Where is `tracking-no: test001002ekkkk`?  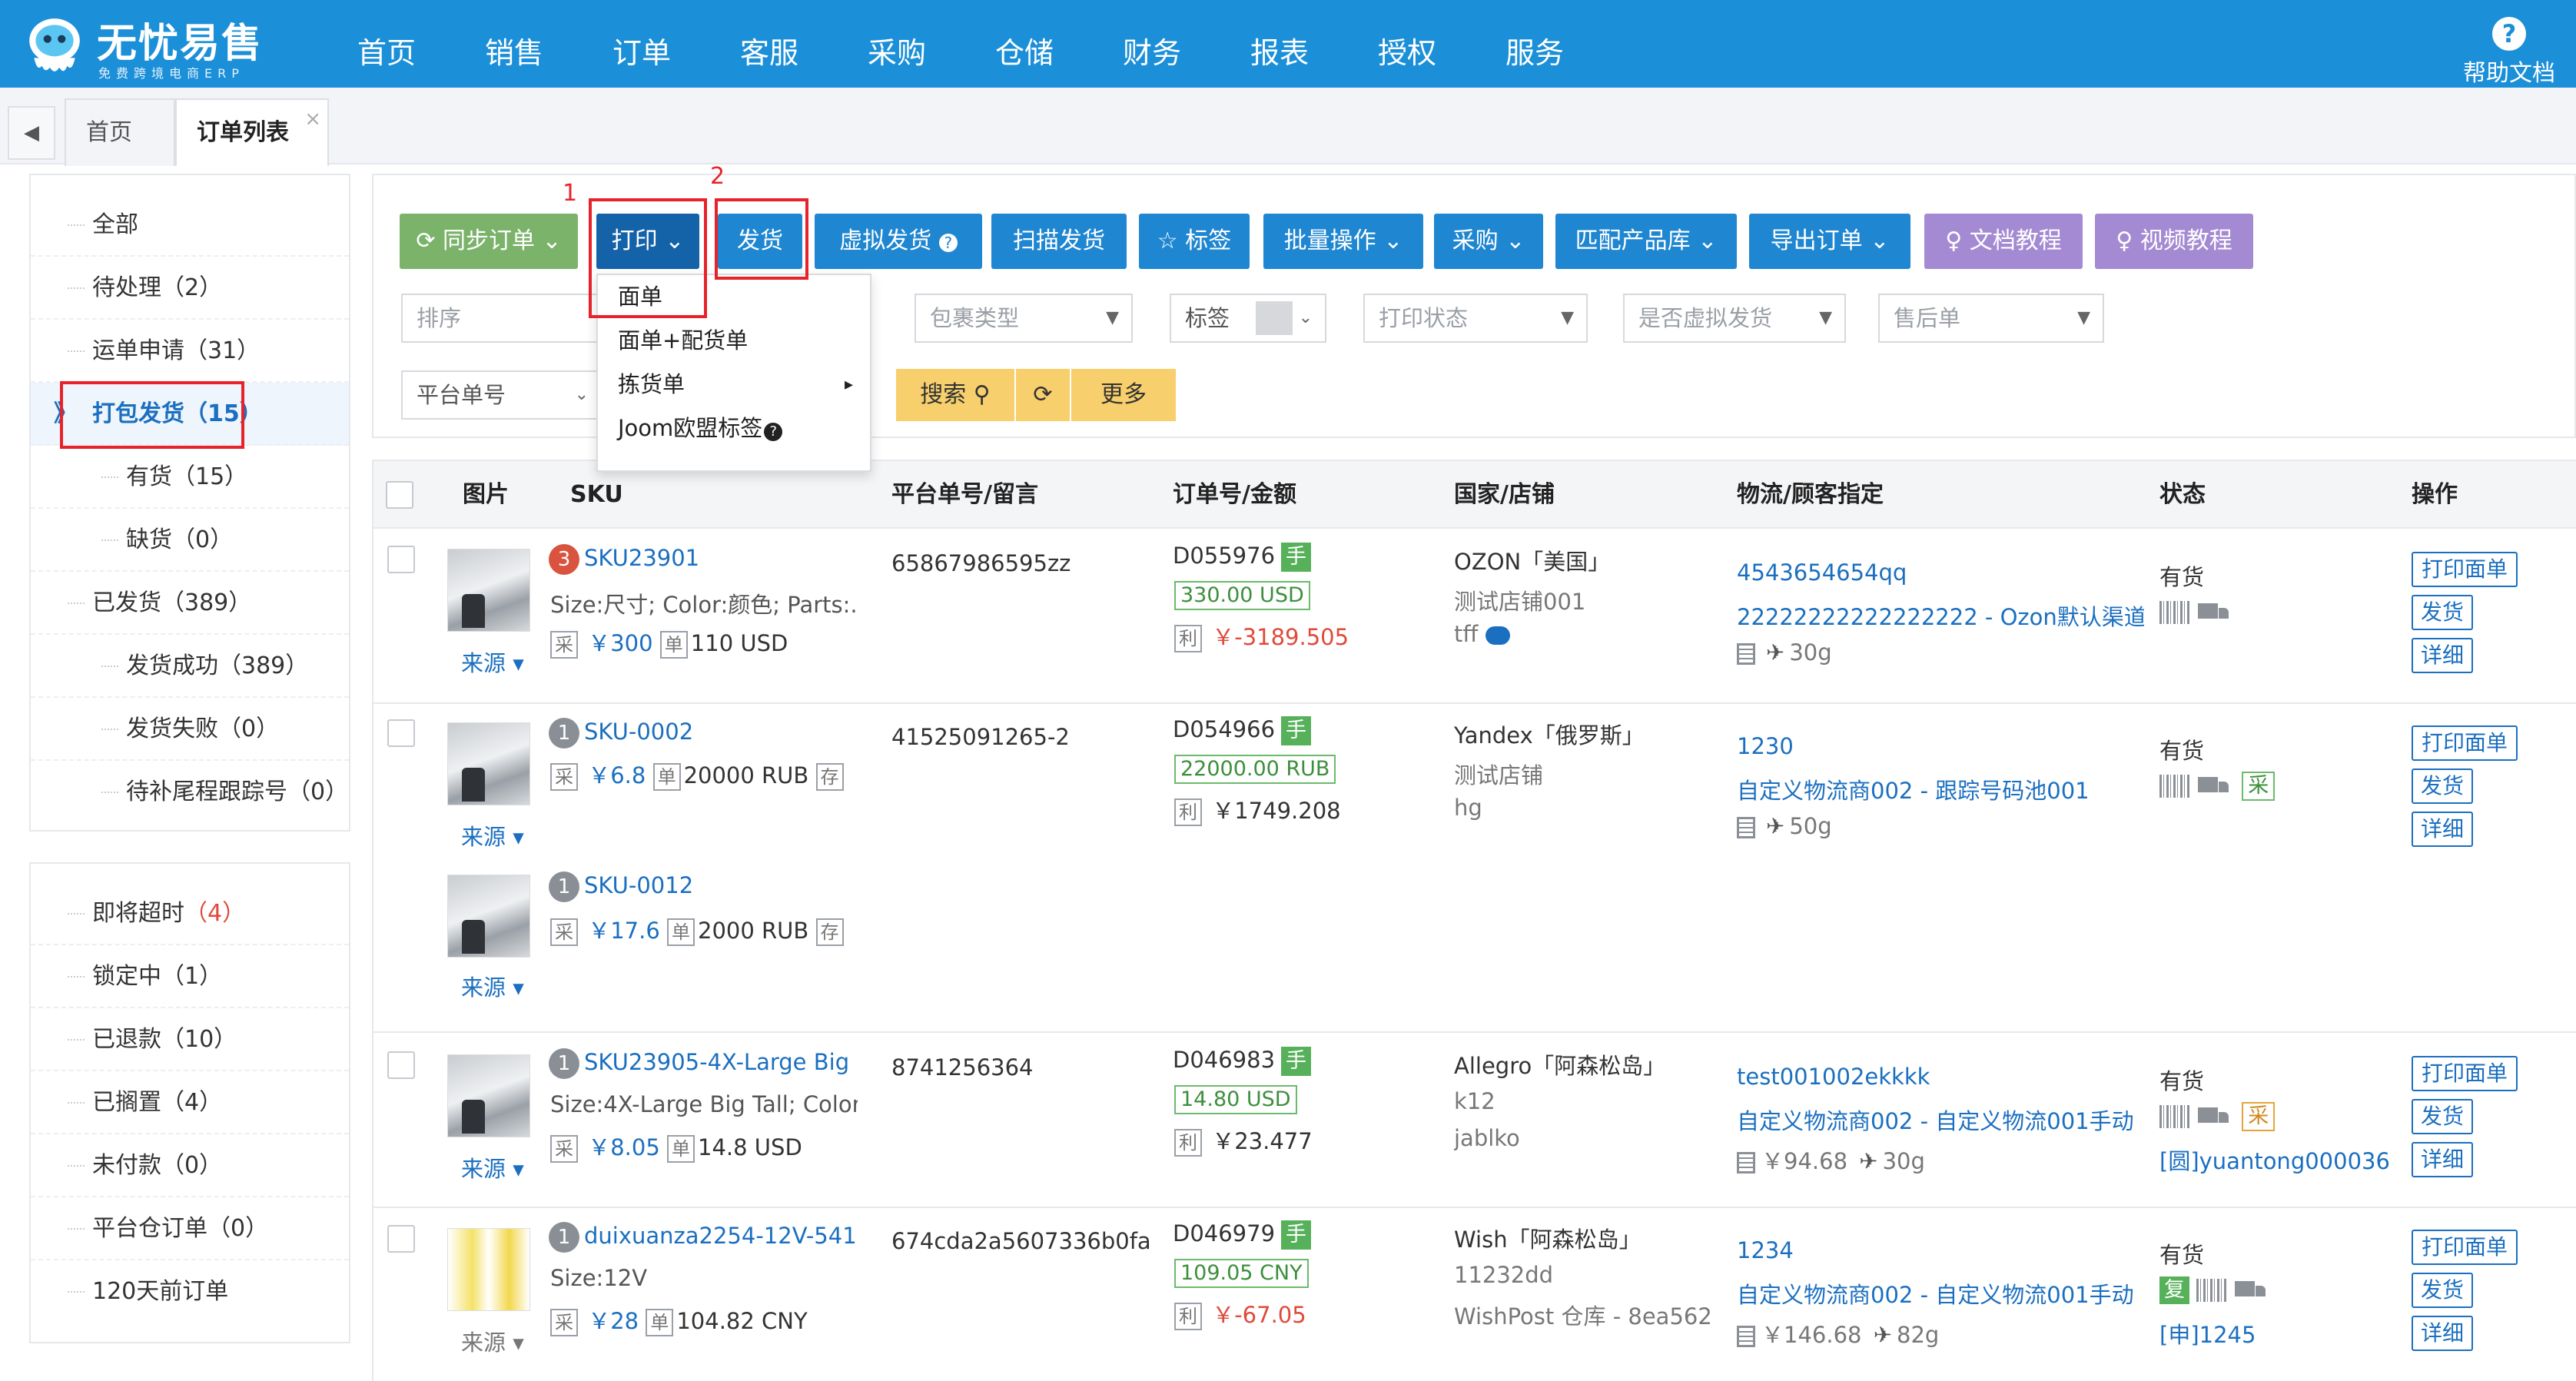
tracking-no: test001002ekkkk is located at coordinates (1833, 1077).